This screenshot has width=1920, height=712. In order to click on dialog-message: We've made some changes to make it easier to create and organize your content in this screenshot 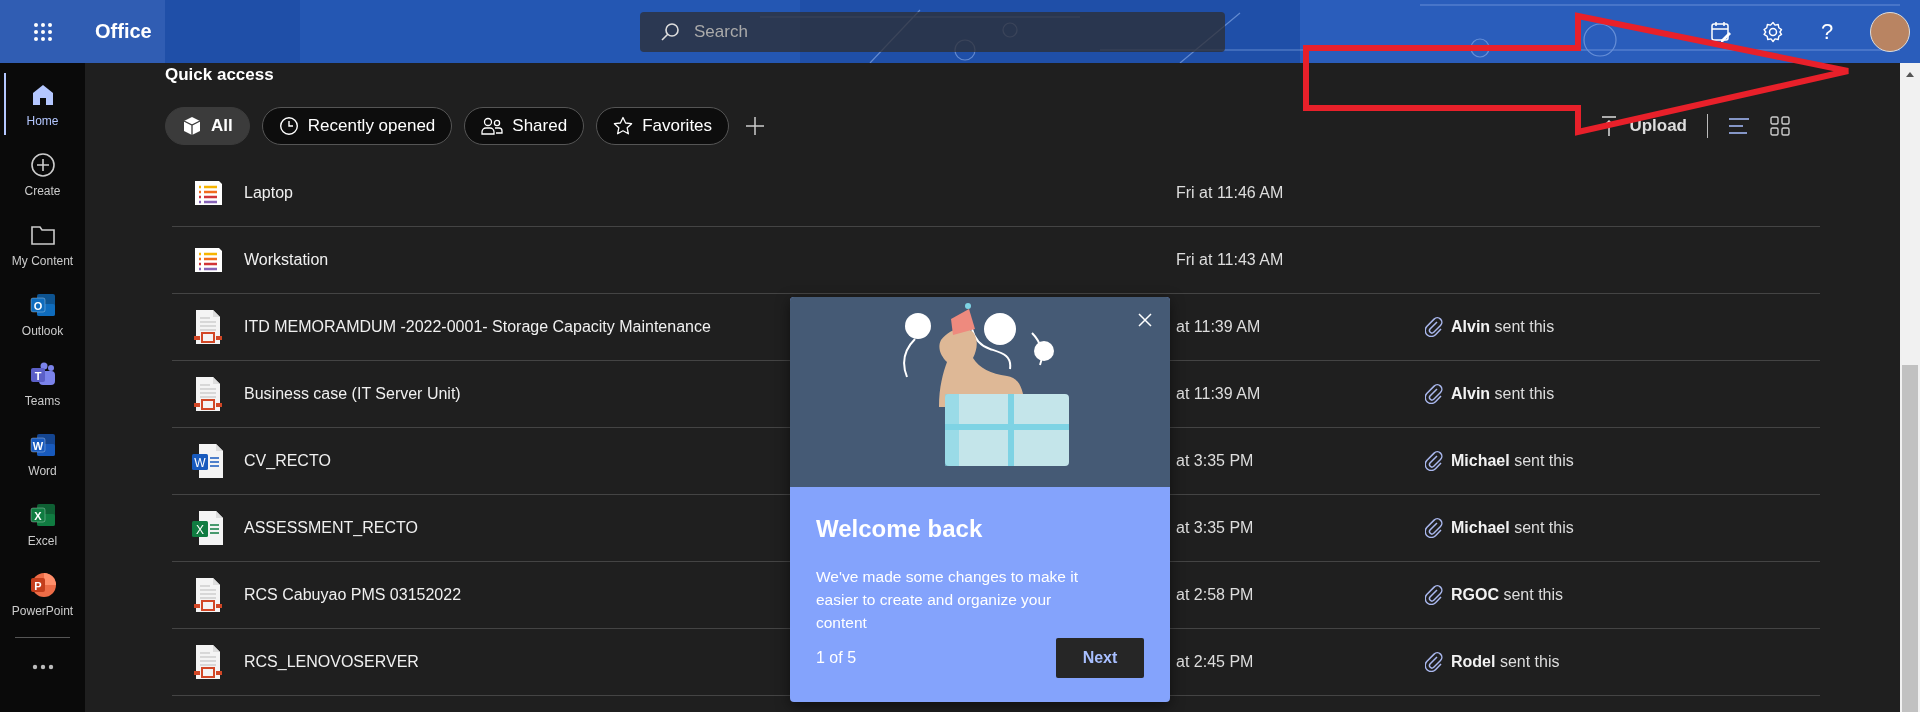, I will do `click(947, 600)`.